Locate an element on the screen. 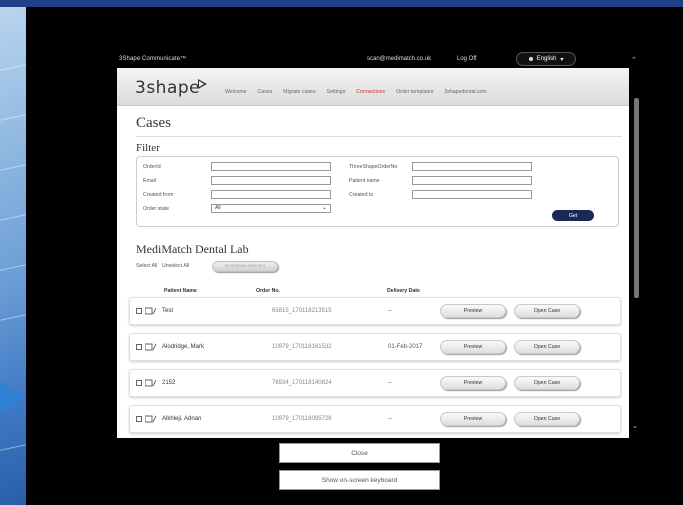 This screenshot has width=683, height=505. order-number: 10979_170118161532 is located at coordinates (302, 347).